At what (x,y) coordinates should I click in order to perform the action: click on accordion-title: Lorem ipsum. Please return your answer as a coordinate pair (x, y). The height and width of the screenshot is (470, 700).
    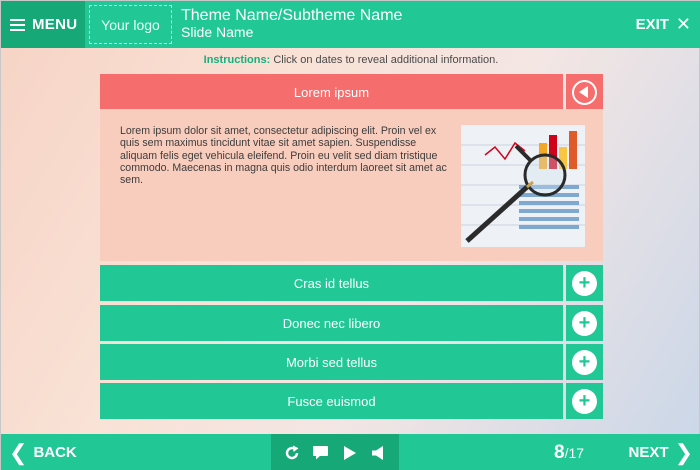
    Looking at the image, I should click on (331, 92).